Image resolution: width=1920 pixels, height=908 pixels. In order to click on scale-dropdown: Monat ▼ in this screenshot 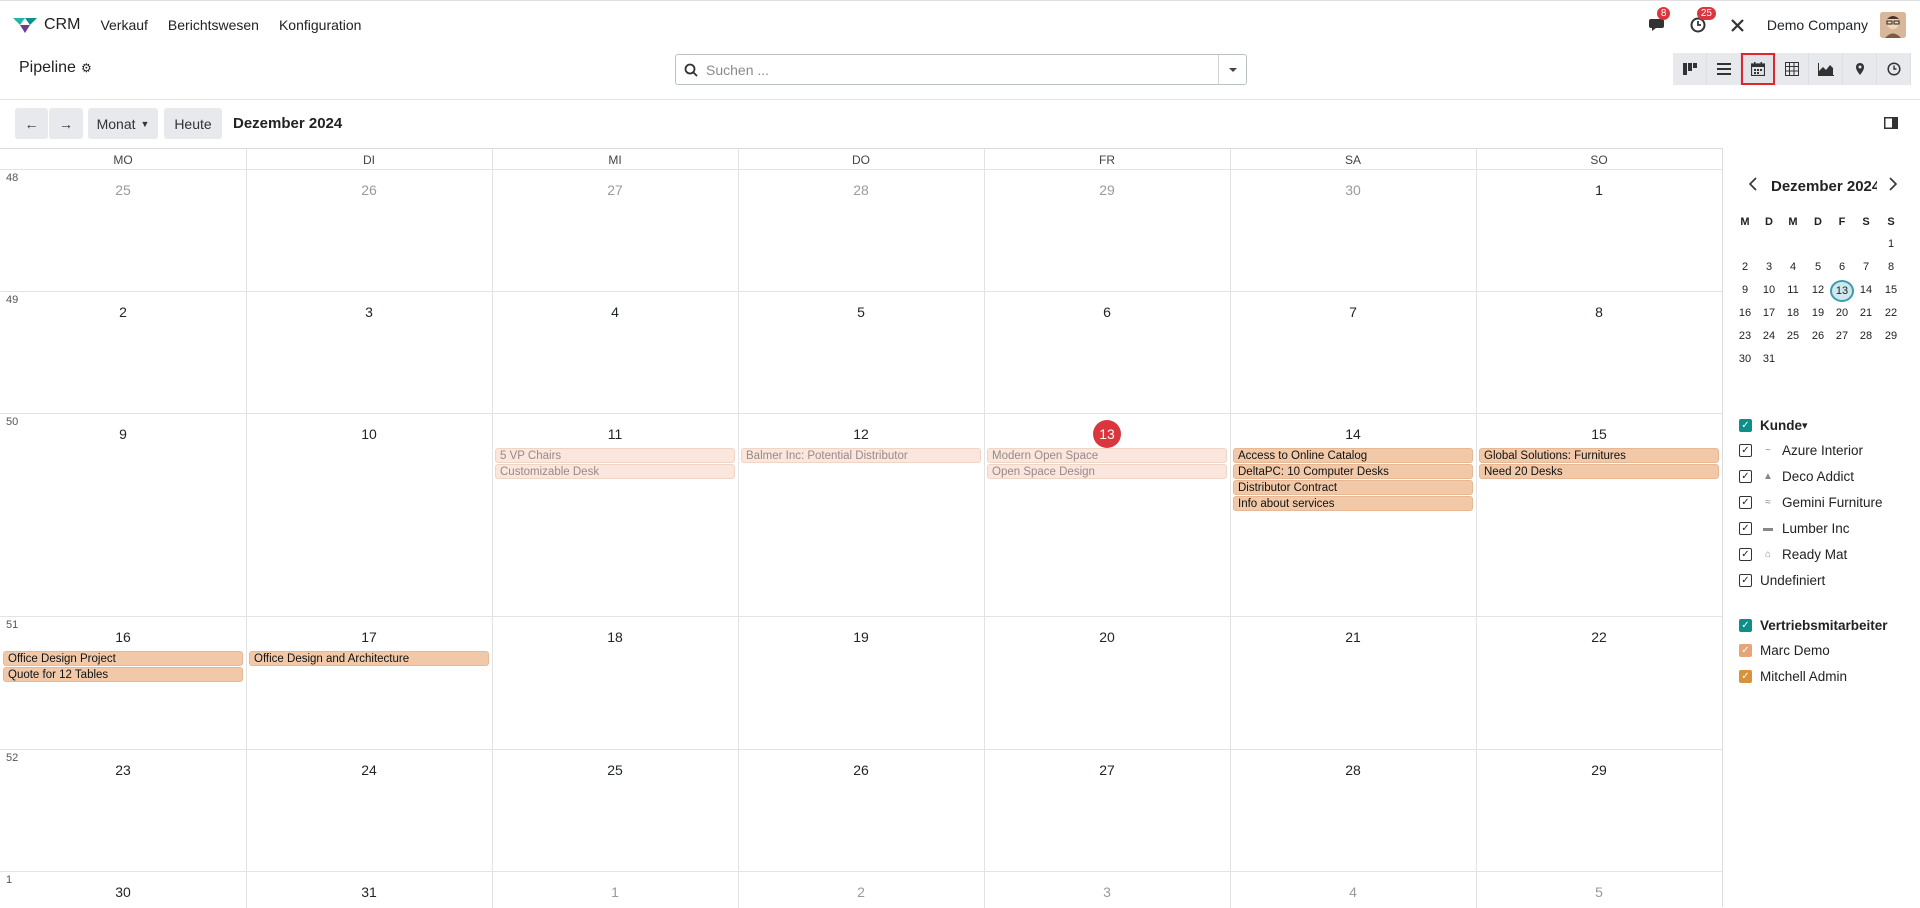, I will do `click(123, 123)`.